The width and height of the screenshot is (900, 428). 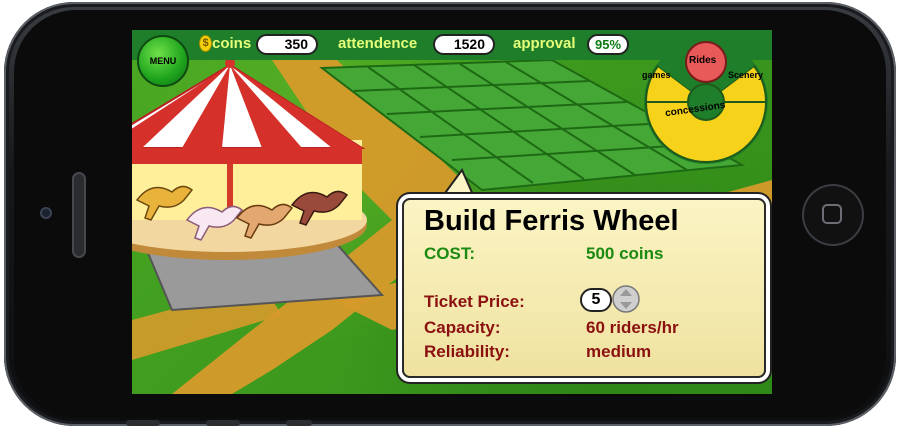 I want to click on reliability-label: Reliability:, so click(x=467, y=351).